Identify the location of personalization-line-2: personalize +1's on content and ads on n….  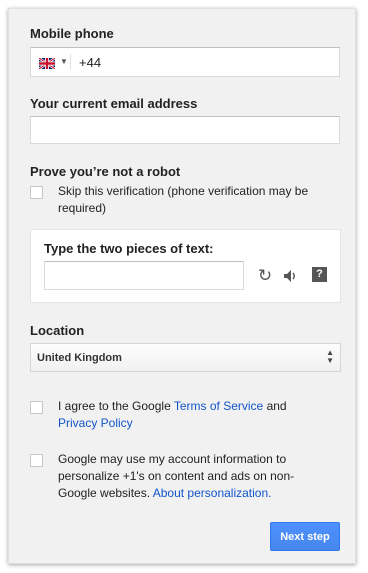
(176, 476).